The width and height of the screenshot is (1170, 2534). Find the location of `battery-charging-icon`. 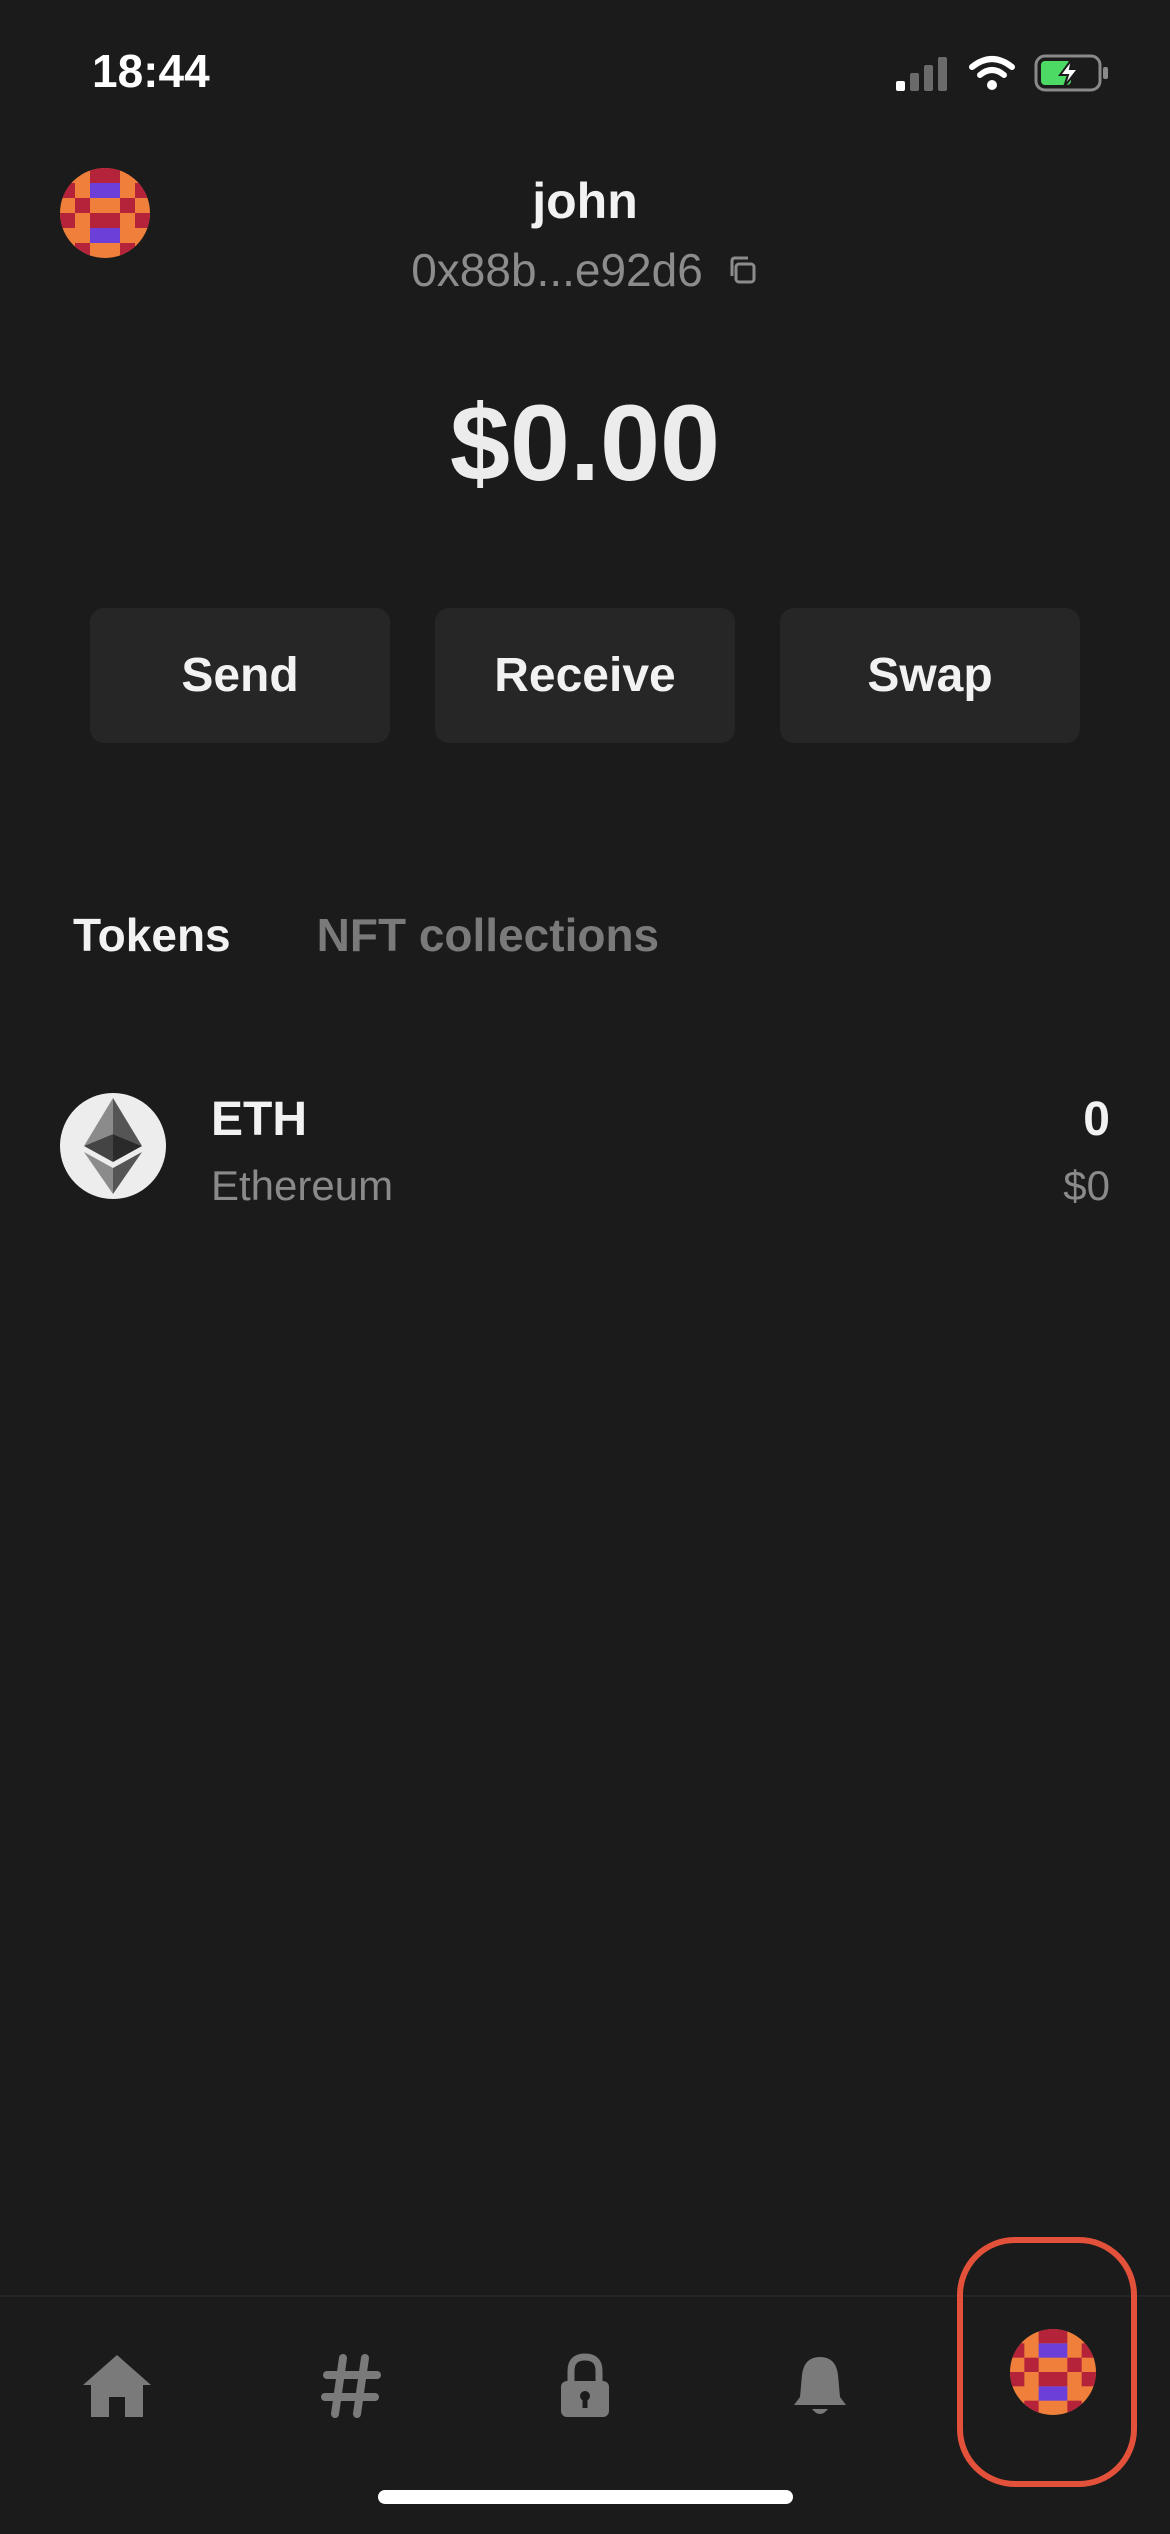

battery-charging-icon is located at coordinates (1072, 75).